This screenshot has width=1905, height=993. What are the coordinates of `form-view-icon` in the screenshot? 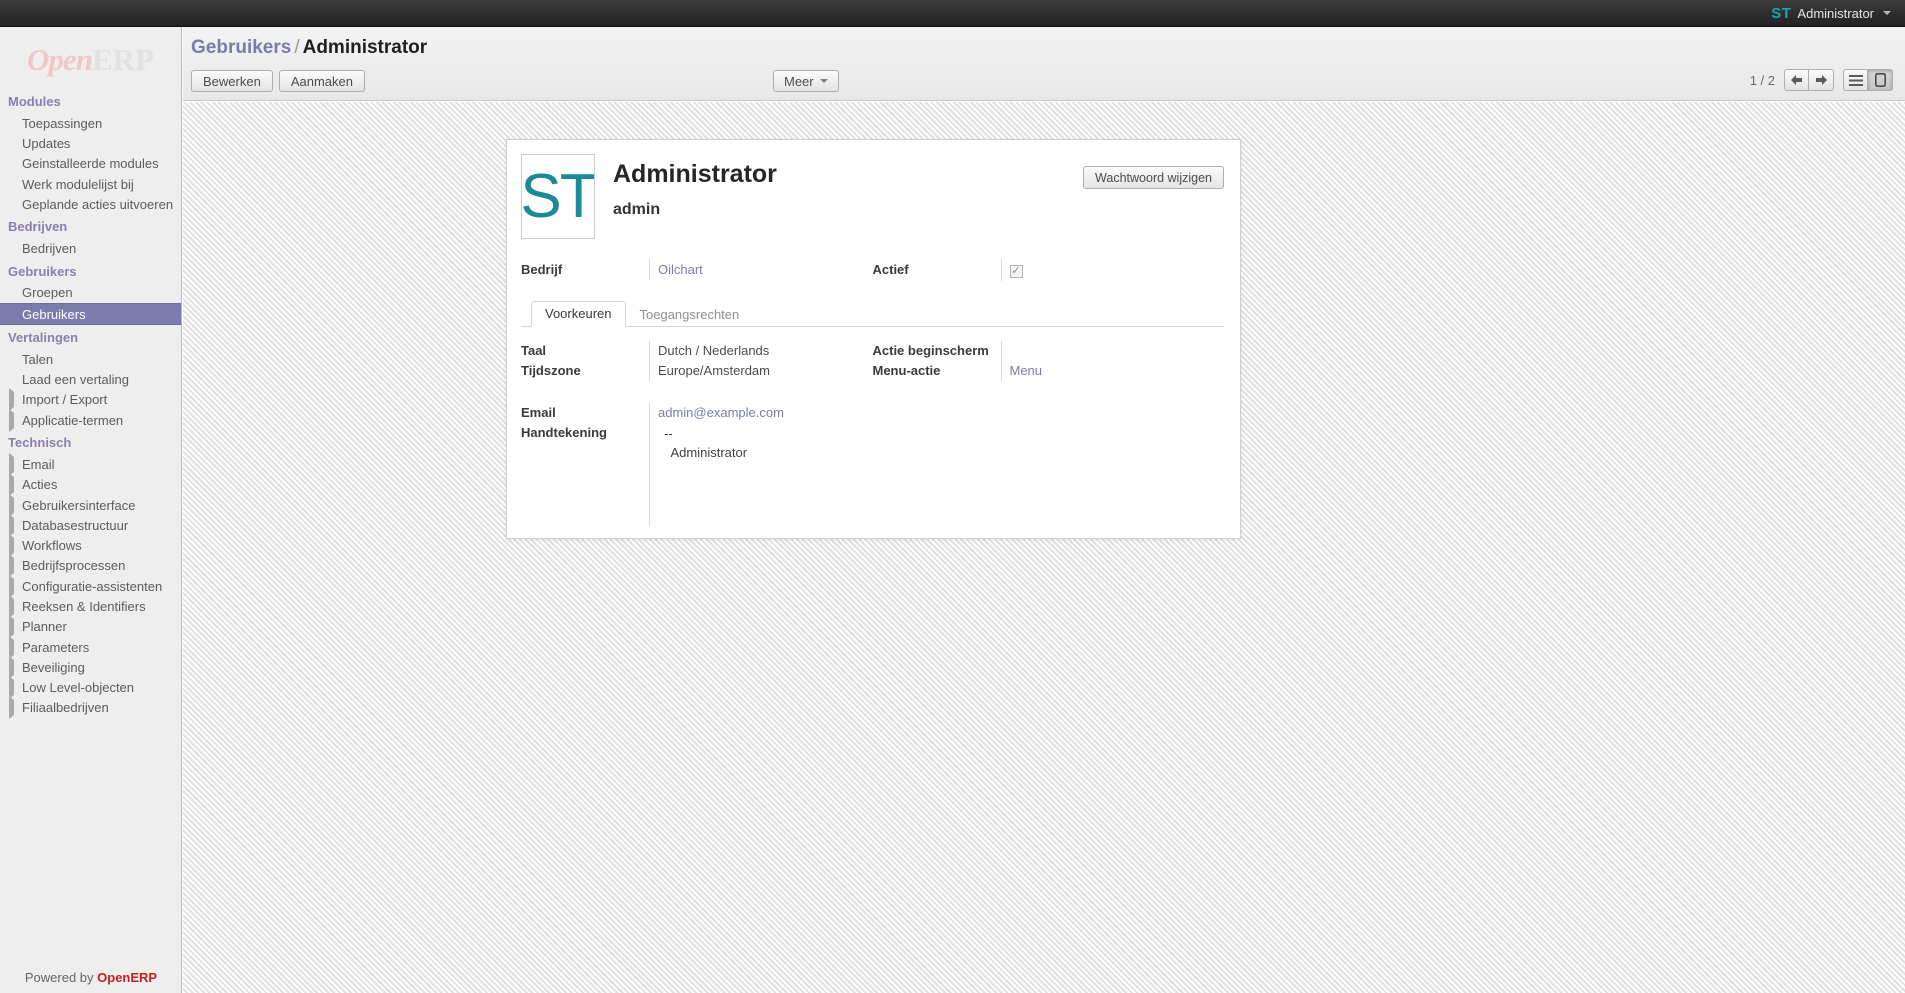 It's located at (1880, 80).